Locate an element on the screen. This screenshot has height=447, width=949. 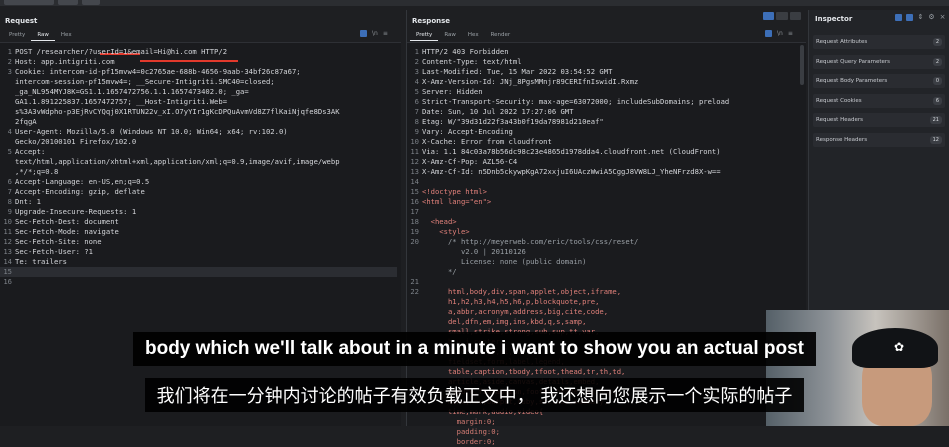
code-line: X-Amz-Cf-Pop: AZL56-C4 is located at coordinates (470, 161).